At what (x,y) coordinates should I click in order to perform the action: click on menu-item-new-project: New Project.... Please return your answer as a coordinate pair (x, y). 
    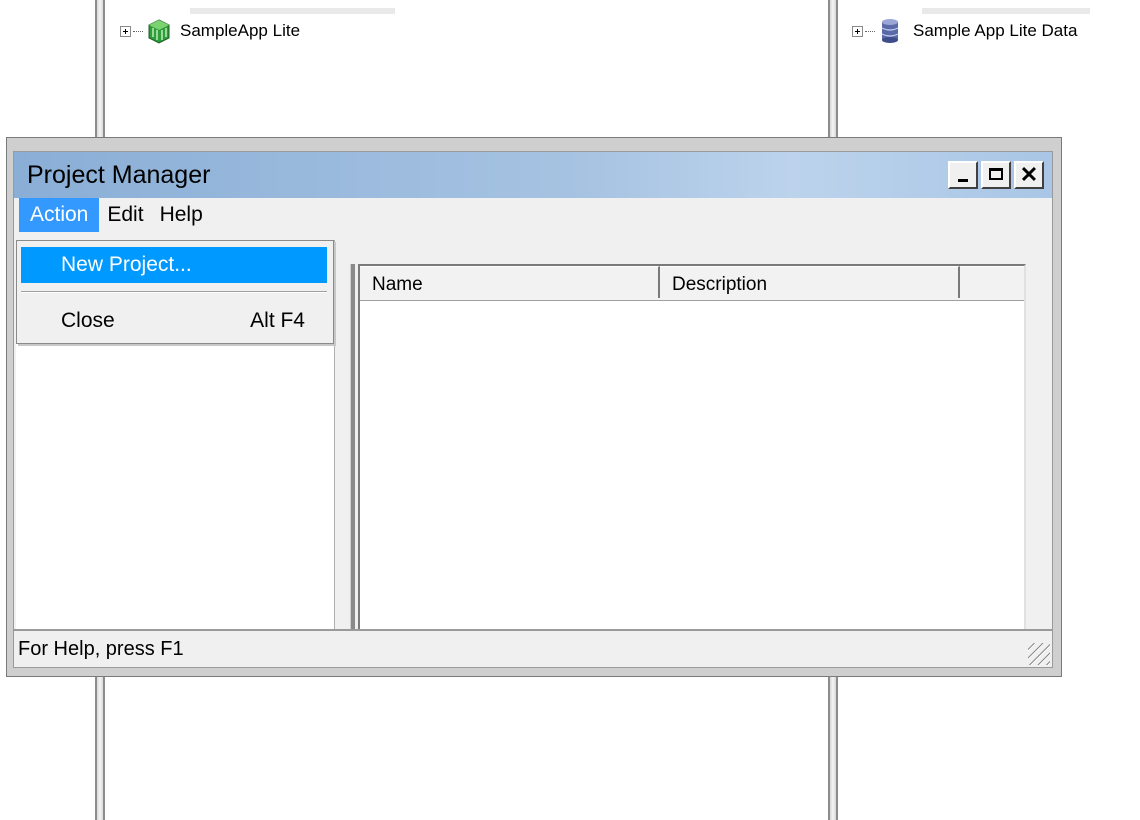
    Looking at the image, I should click on (174, 265).